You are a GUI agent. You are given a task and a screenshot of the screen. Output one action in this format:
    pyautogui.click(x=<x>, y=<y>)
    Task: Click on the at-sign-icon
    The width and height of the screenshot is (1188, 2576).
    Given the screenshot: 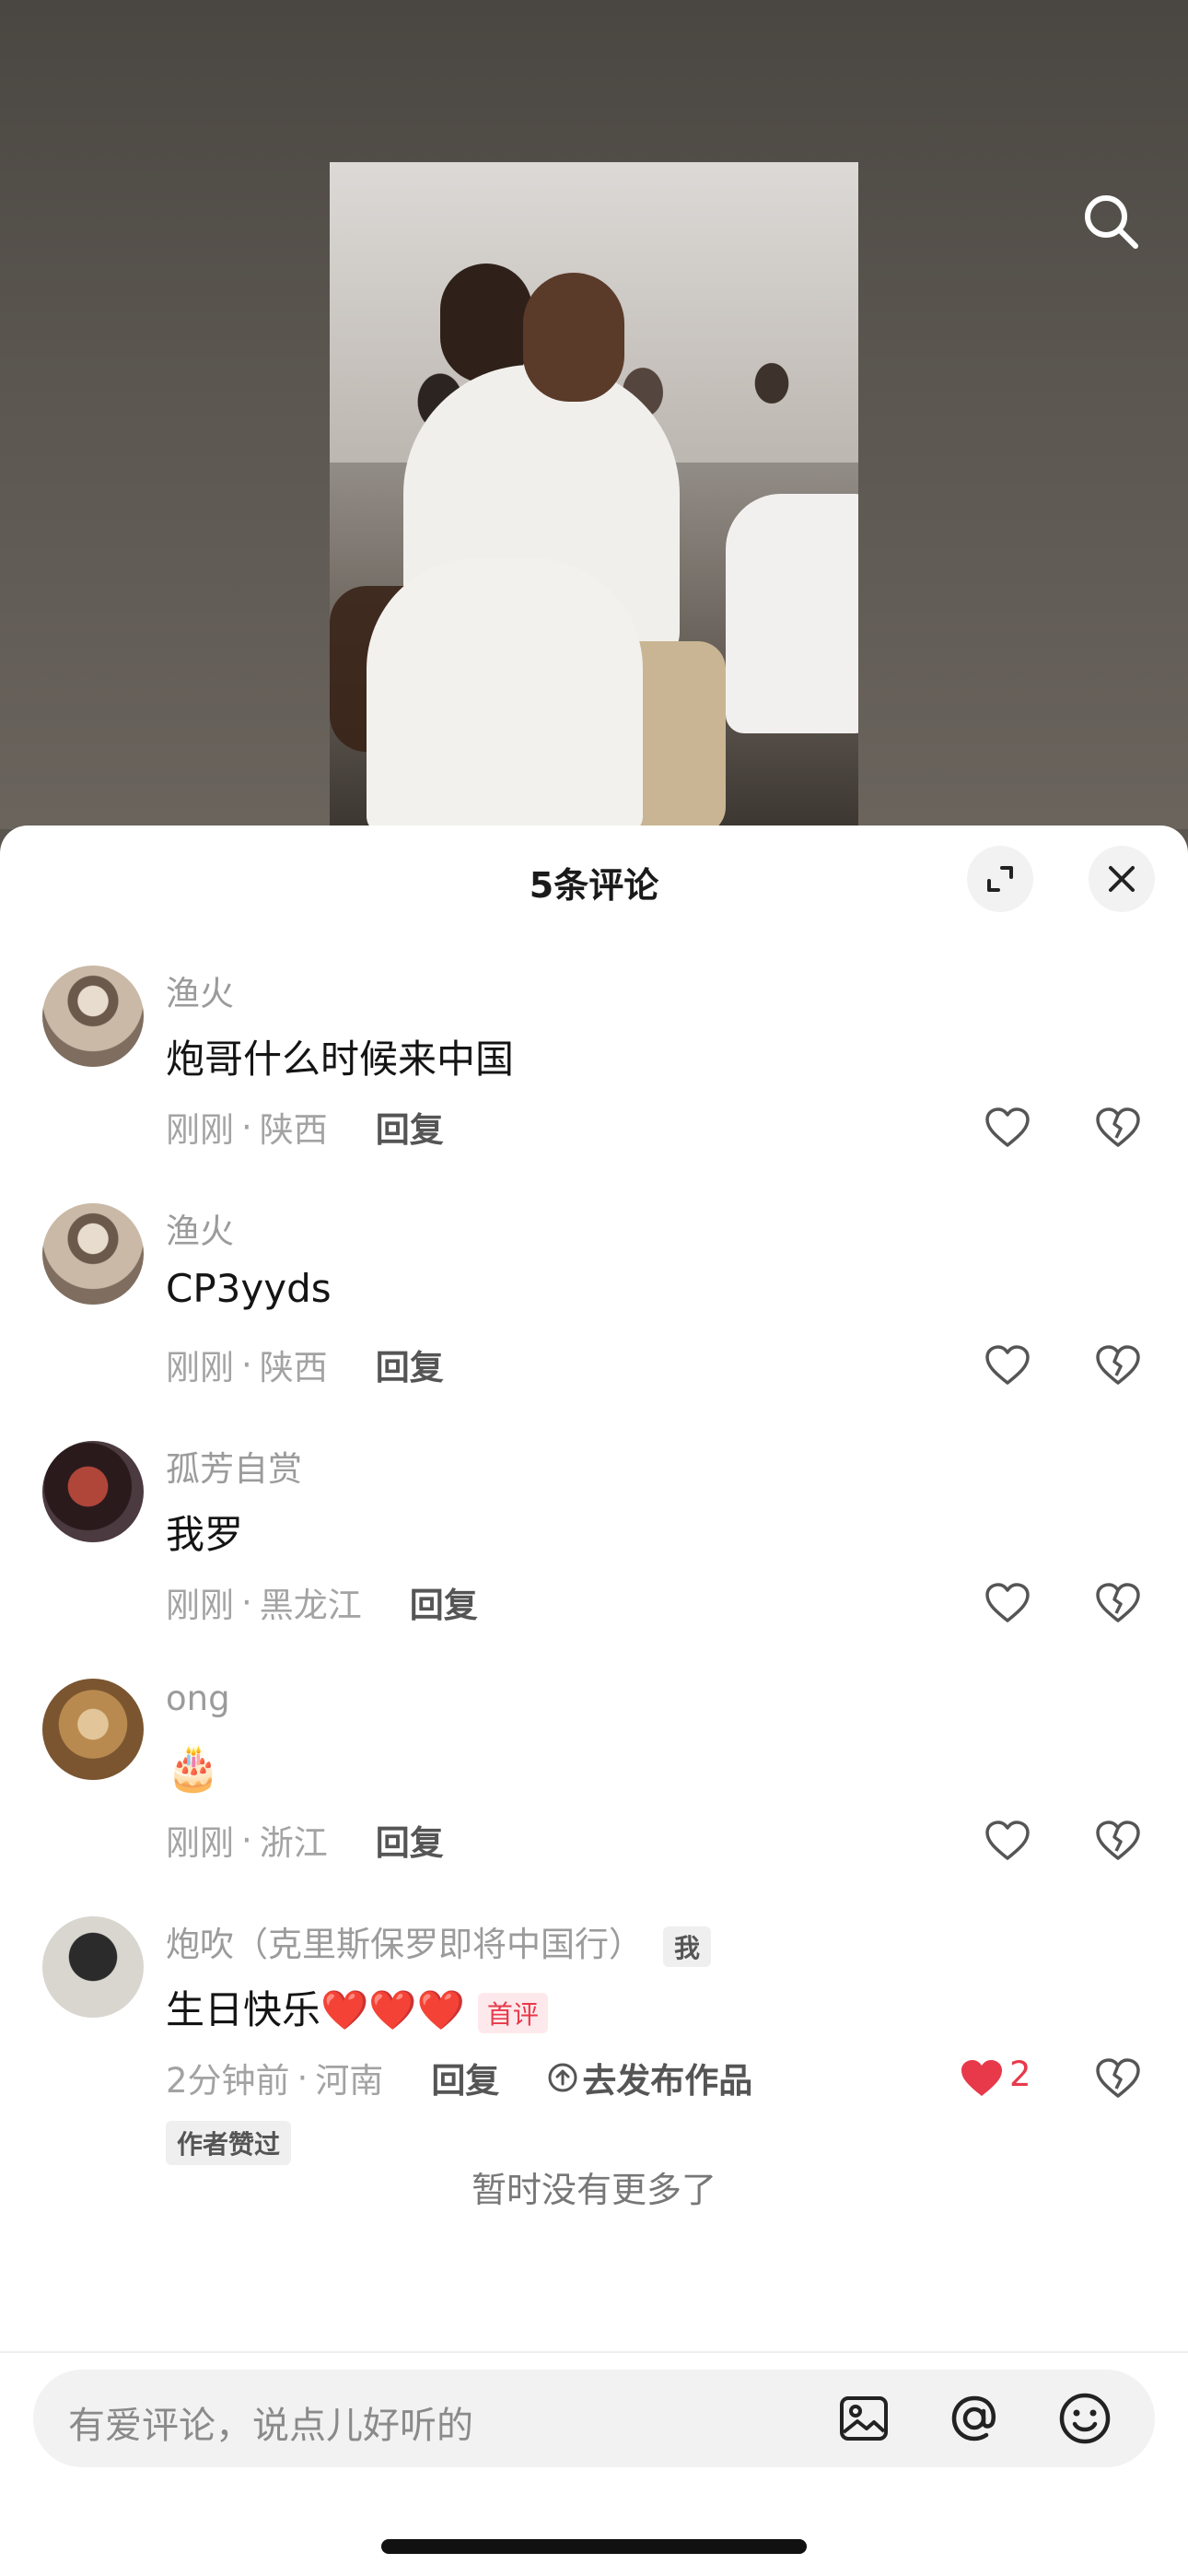 What is the action you would take?
    pyautogui.click(x=973, y=2418)
    